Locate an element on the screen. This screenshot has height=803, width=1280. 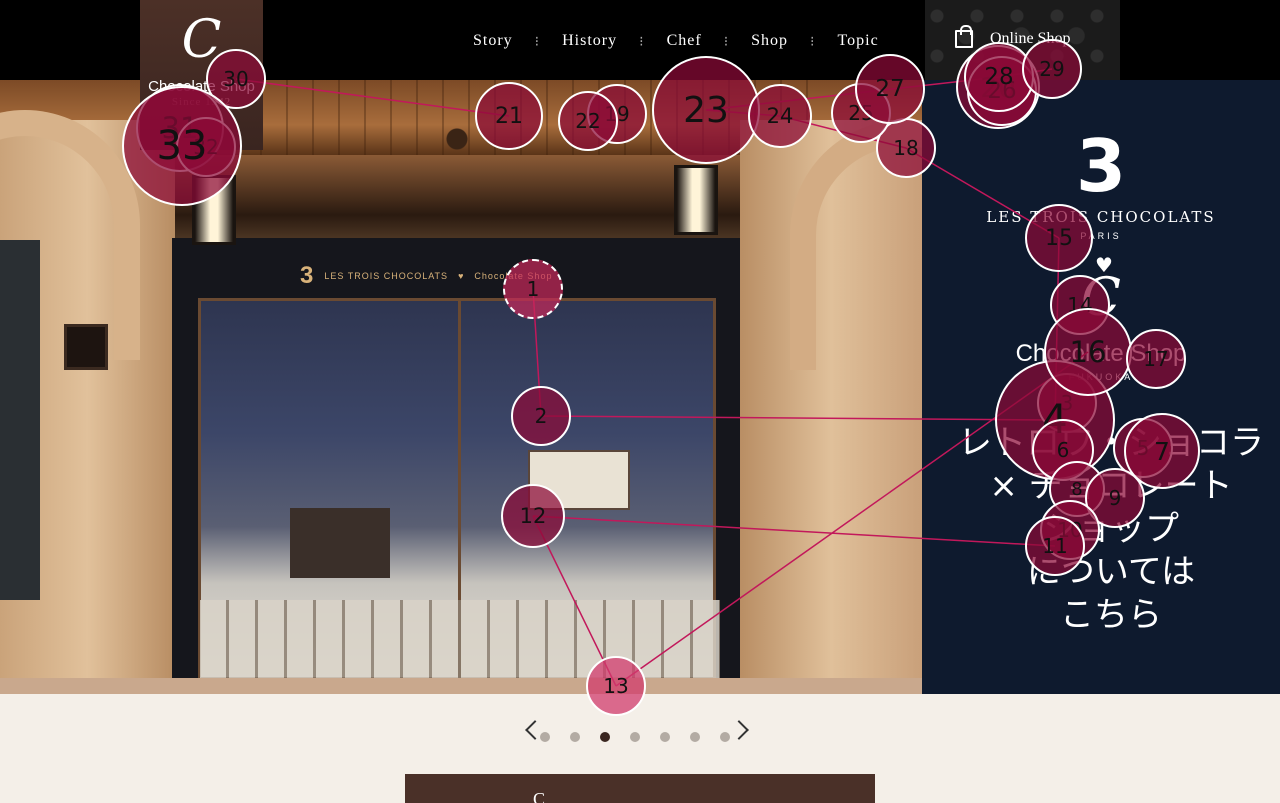
promo-city: PARIS is located at coordinates (1101, 236).